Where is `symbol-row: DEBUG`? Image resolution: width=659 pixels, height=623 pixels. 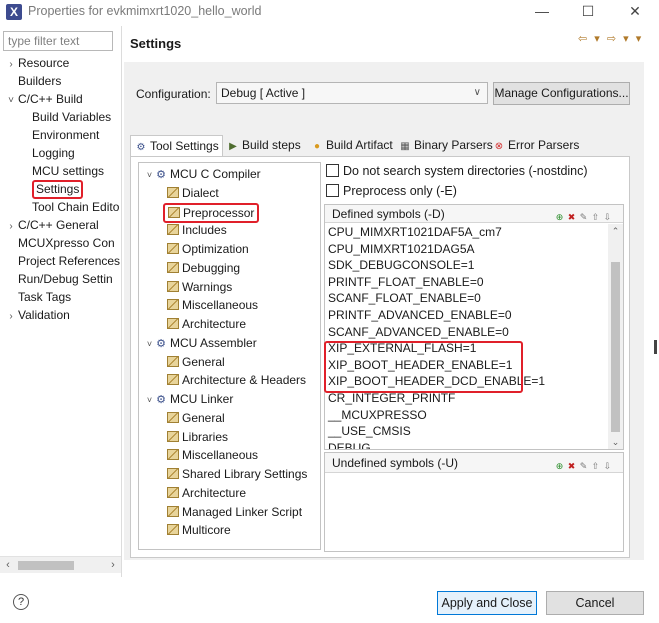 symbol-row: DEBUG is located at coordinates (466, 444).